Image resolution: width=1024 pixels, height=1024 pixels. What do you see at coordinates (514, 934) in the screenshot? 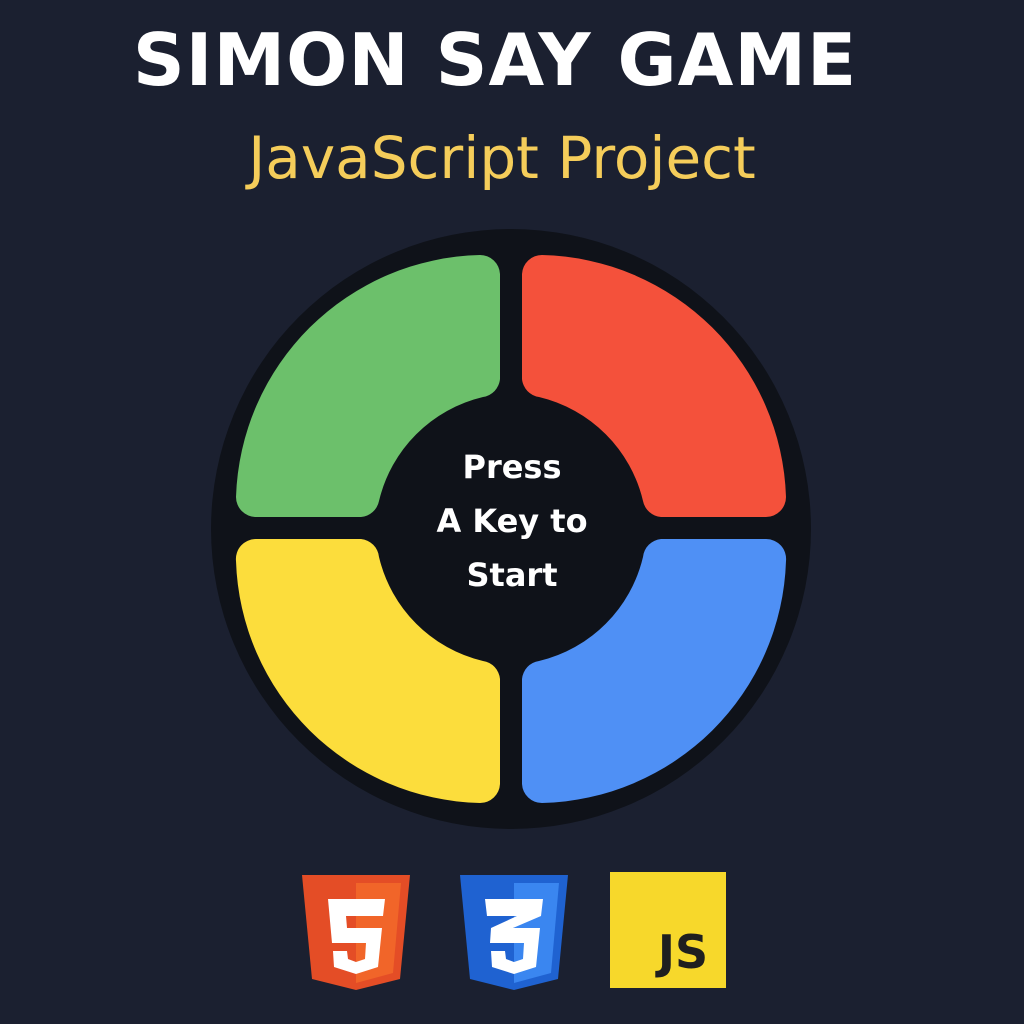
I see `css3-logo-icon` at bounding box center [514, 934].